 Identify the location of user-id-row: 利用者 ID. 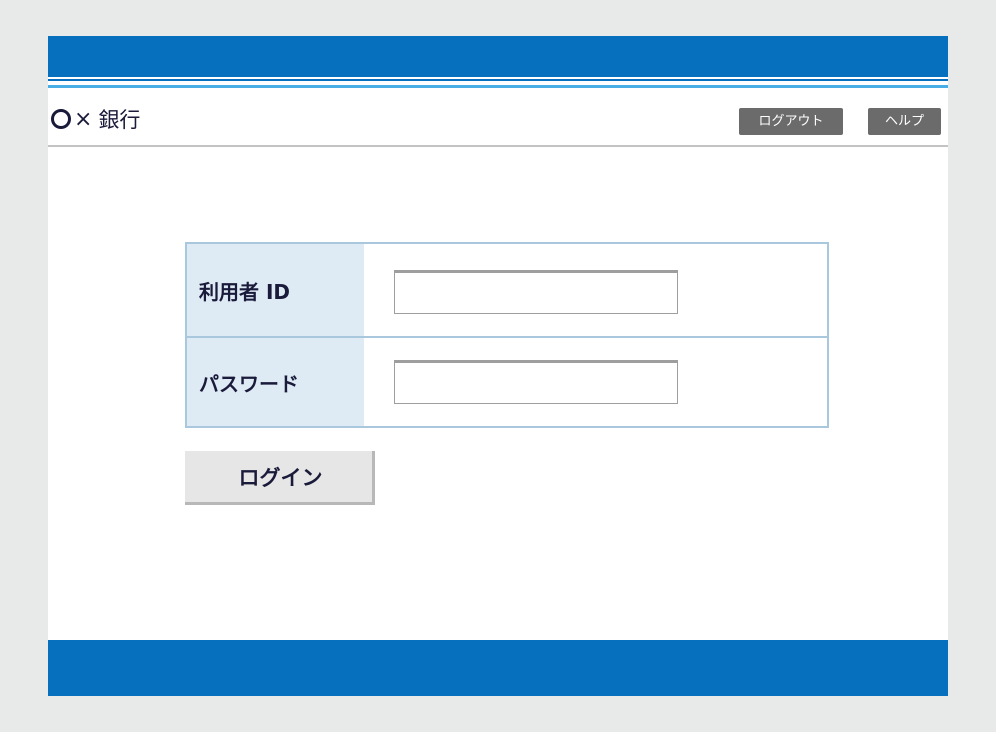
(507, 291).